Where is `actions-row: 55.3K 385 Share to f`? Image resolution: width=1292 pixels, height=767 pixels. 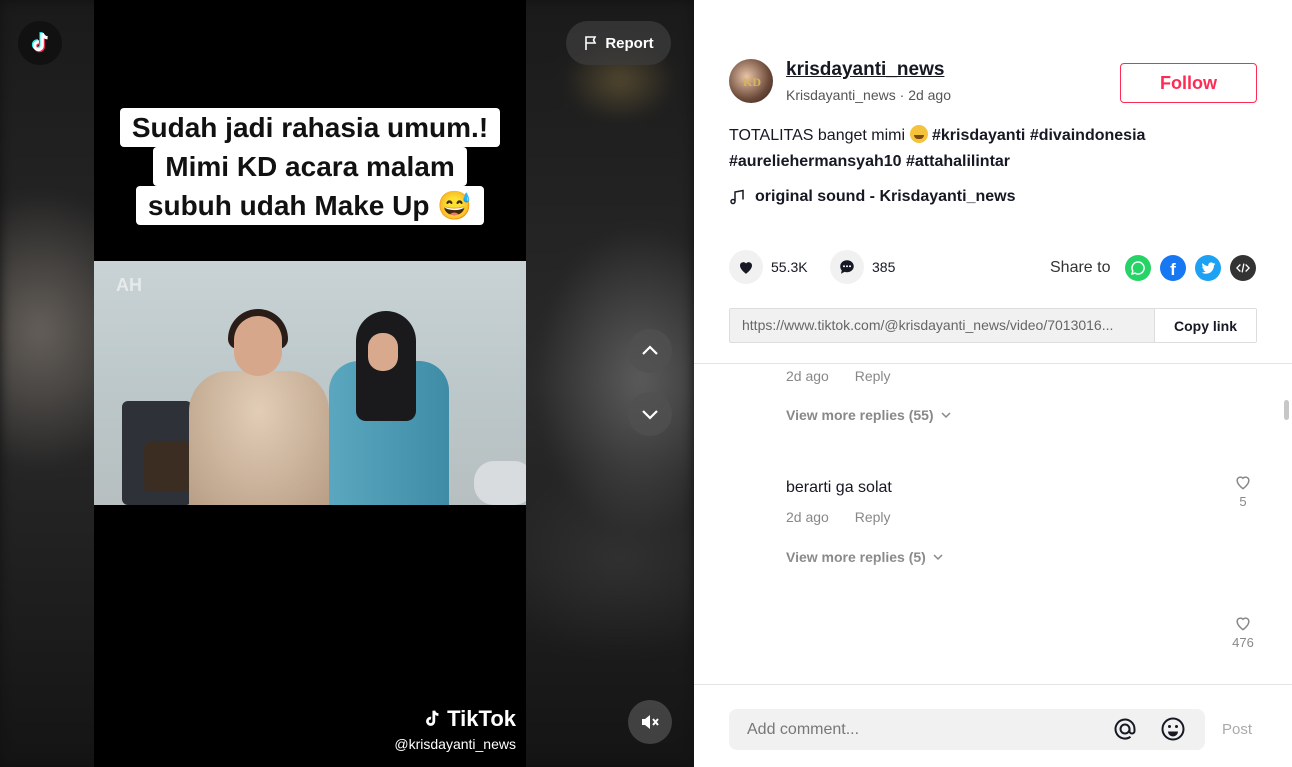 actions-row: 55.3K 385 Share to f is located at coordinates (993, 268).